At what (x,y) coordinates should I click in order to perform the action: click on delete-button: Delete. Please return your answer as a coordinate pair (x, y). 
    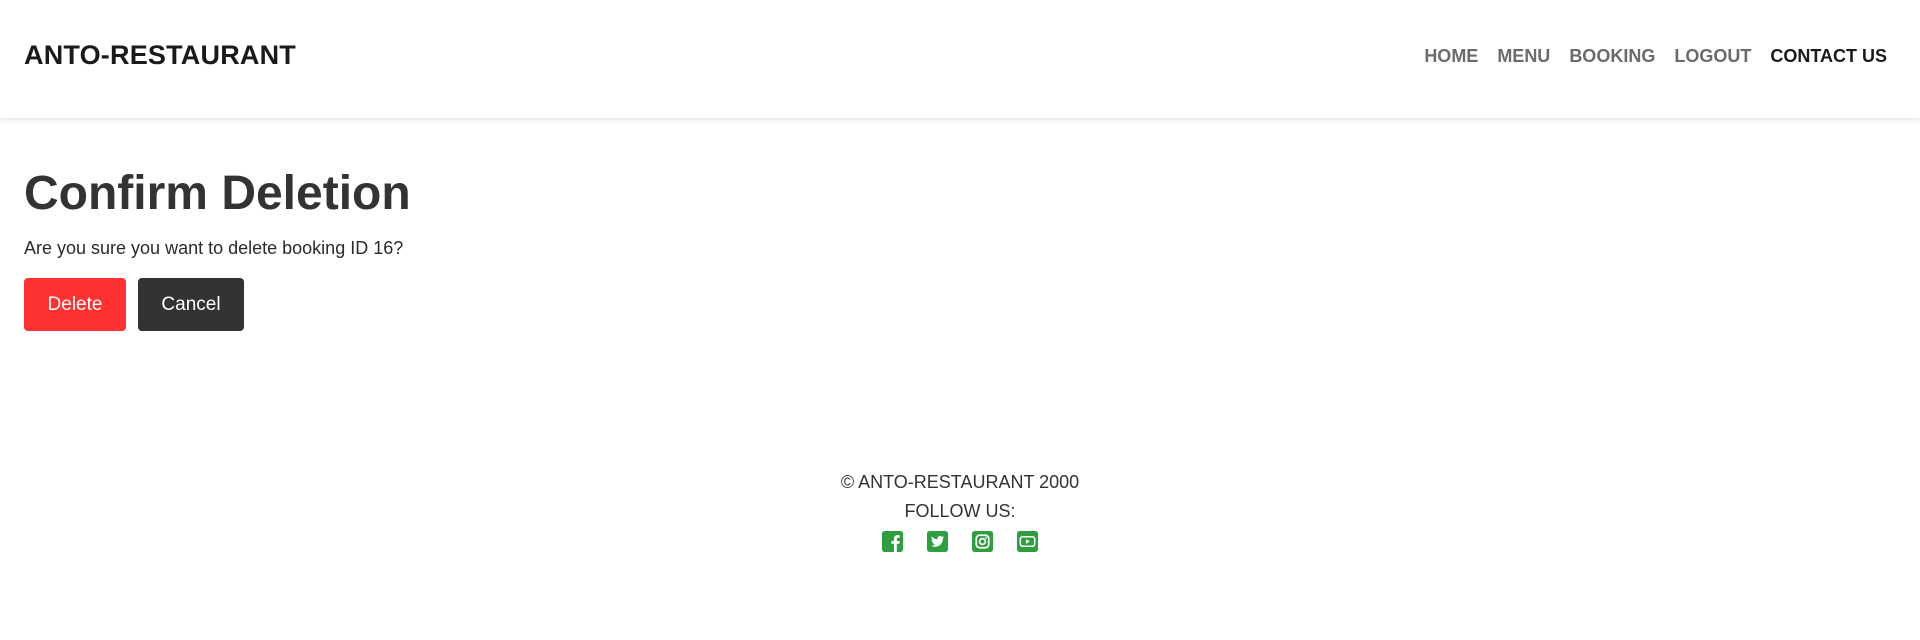
    Looking at the image, I should click on (75, 304).